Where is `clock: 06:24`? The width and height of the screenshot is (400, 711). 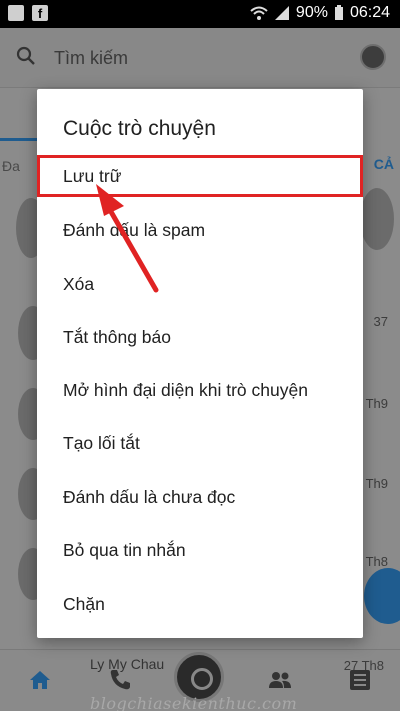 clock: 06:24 is located at coordinates (369, 12).